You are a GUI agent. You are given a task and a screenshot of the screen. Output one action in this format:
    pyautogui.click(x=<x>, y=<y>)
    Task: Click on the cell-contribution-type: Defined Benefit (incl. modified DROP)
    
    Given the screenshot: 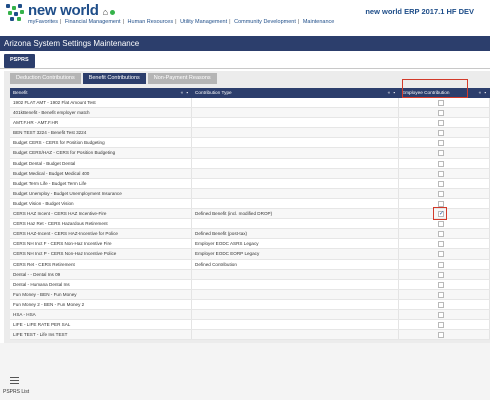 What is the action you would take?
    pyautogui.click(x=295, y=214)
    